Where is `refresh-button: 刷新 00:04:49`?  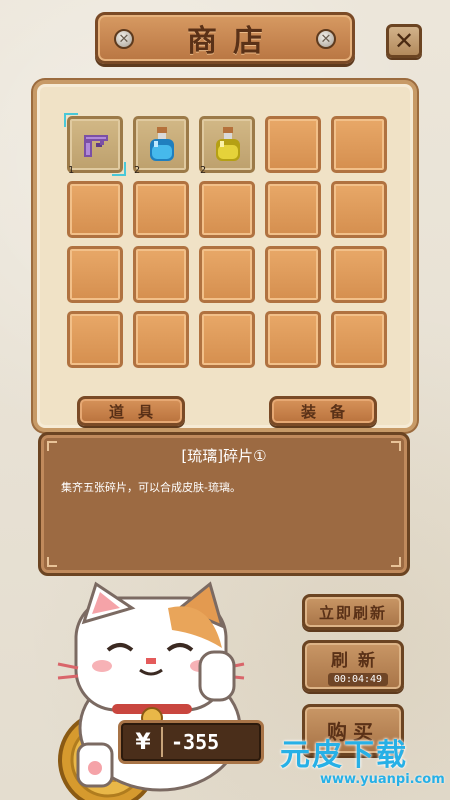 refresh-button: 刷新 00:04:49 is located at coordinates (353, 666).